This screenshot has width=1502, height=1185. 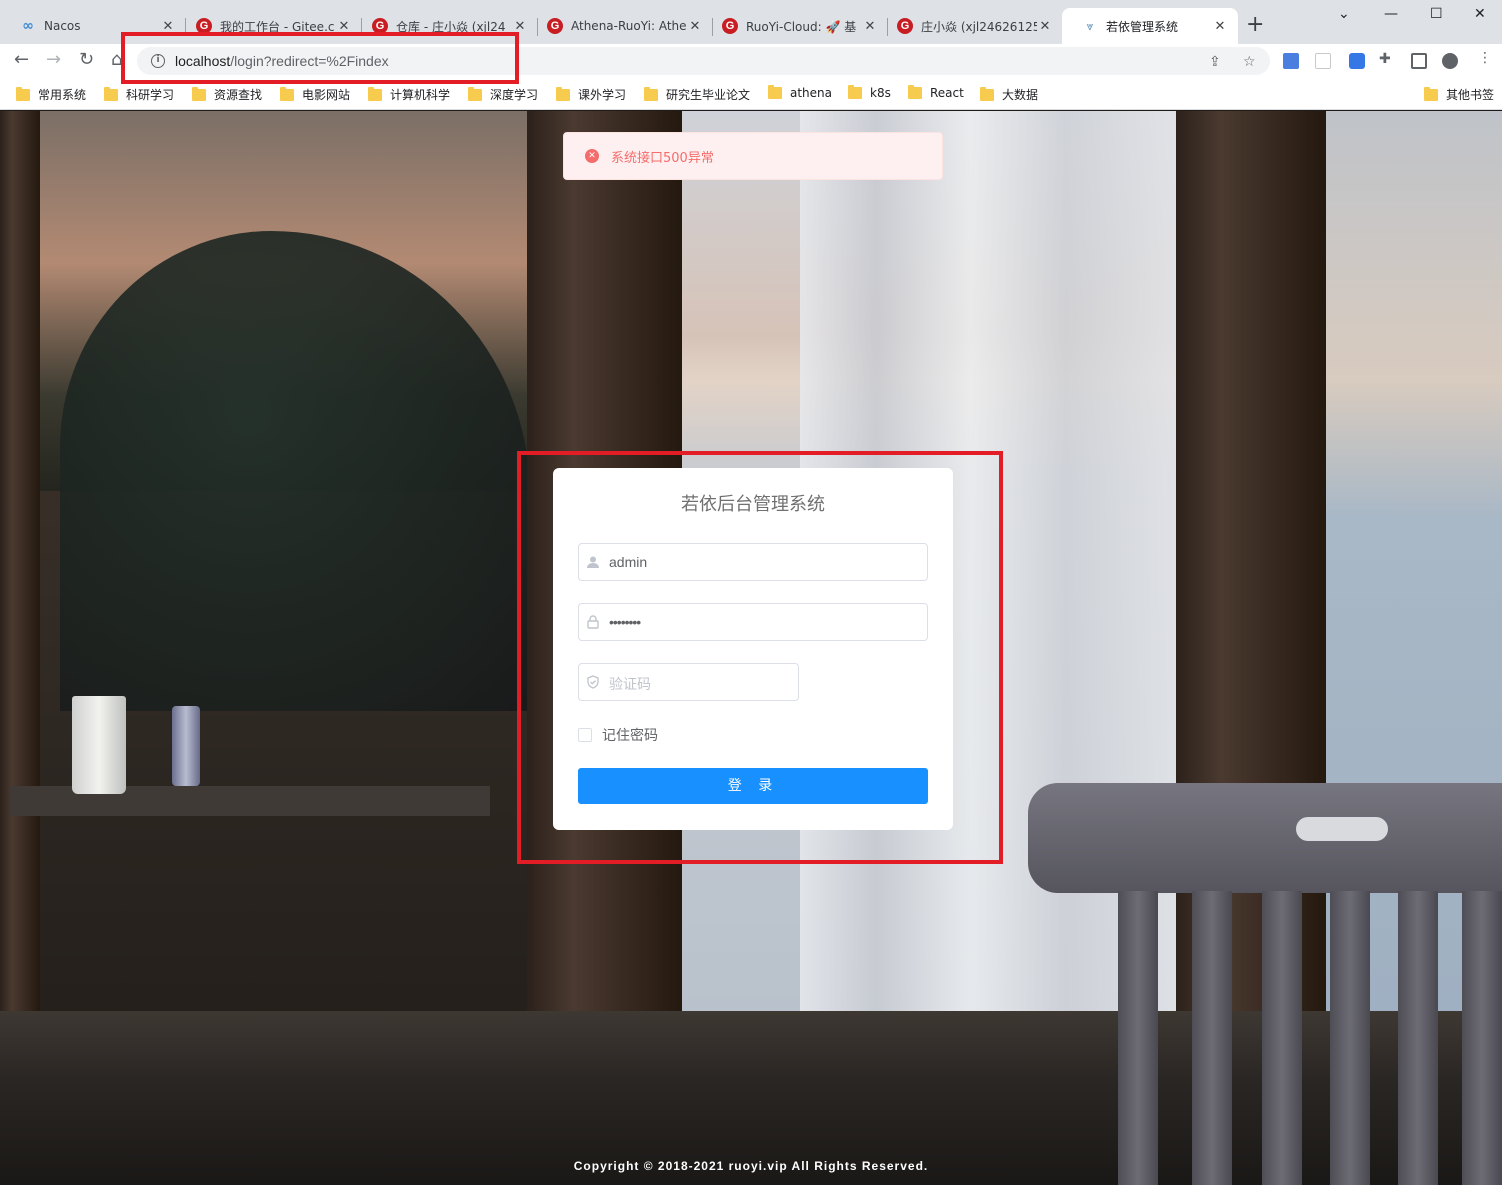 What do you see at coordinates (1215, 62) in the screenshot?
I see `share-icon: ⇪` at bounding box center [1215, 62].